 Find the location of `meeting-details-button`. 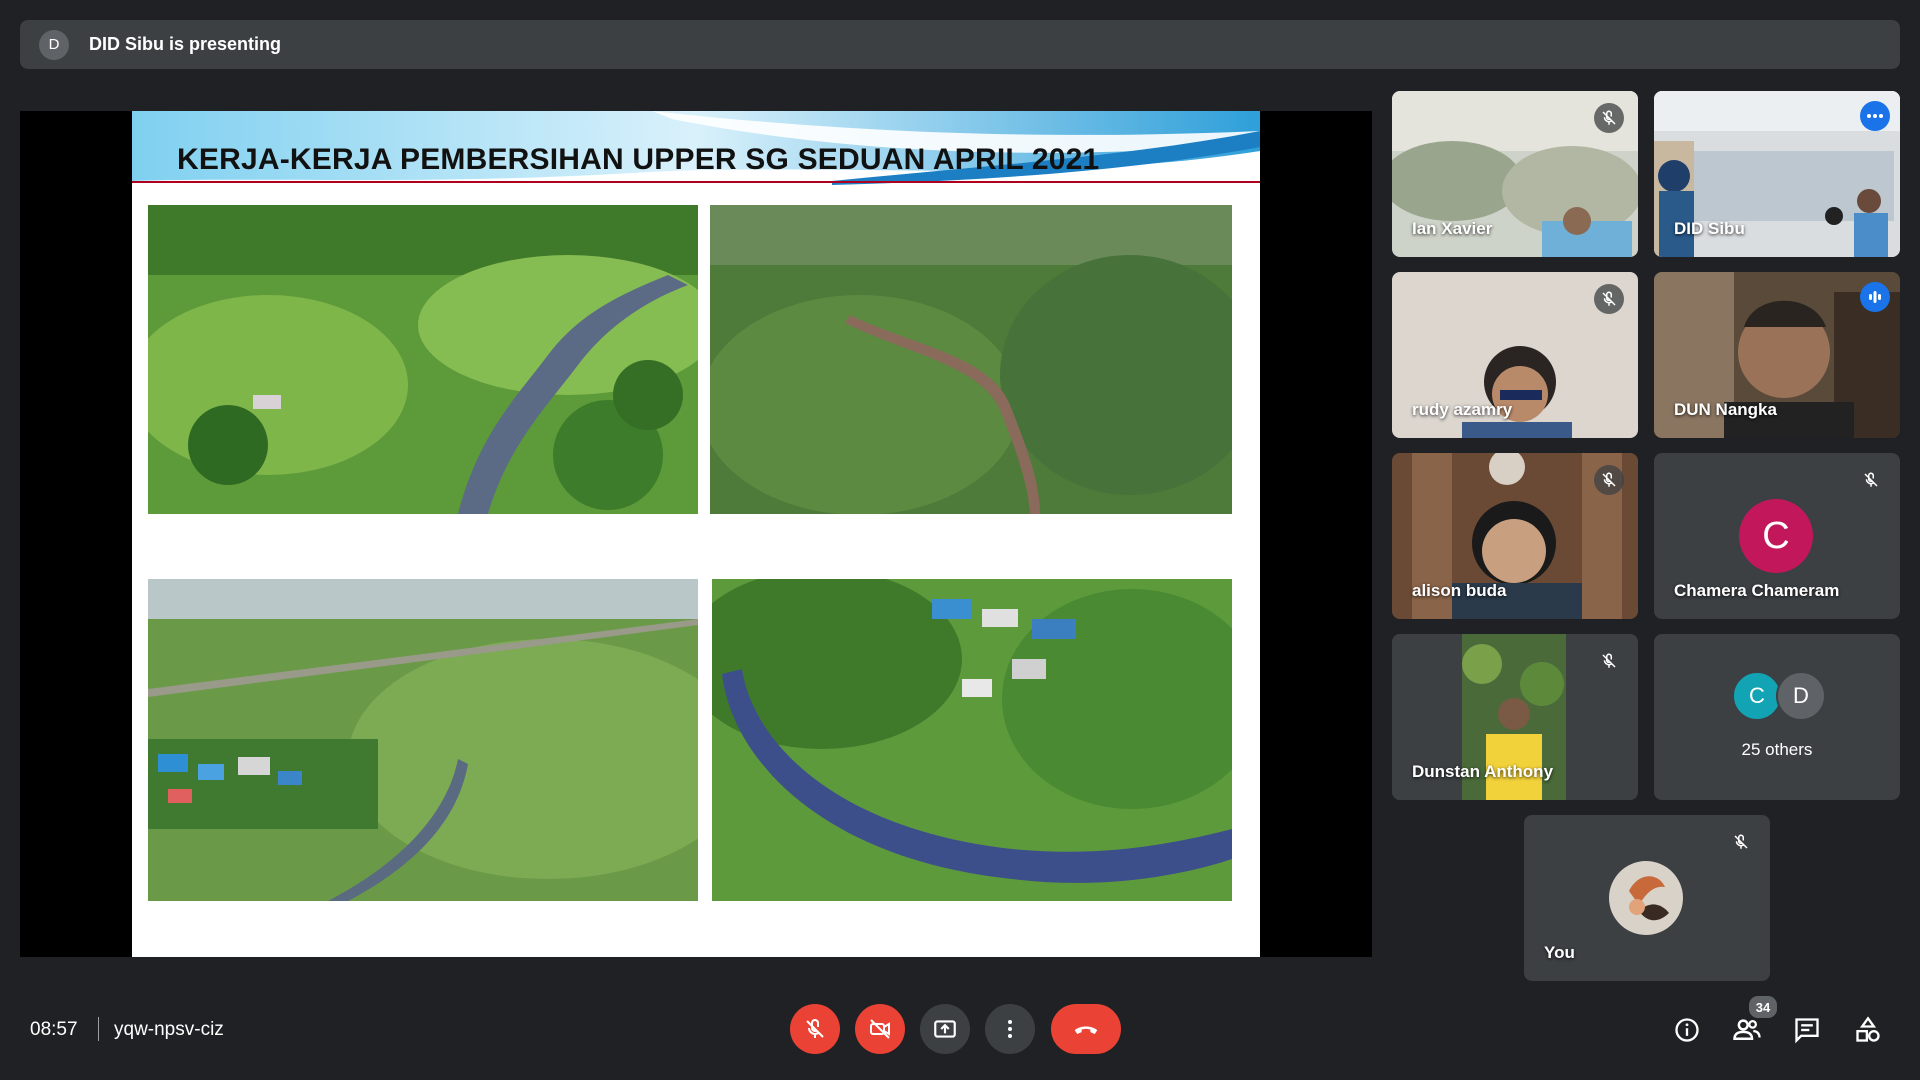

meeting-details-button is located at coordinates (1687, 1030).